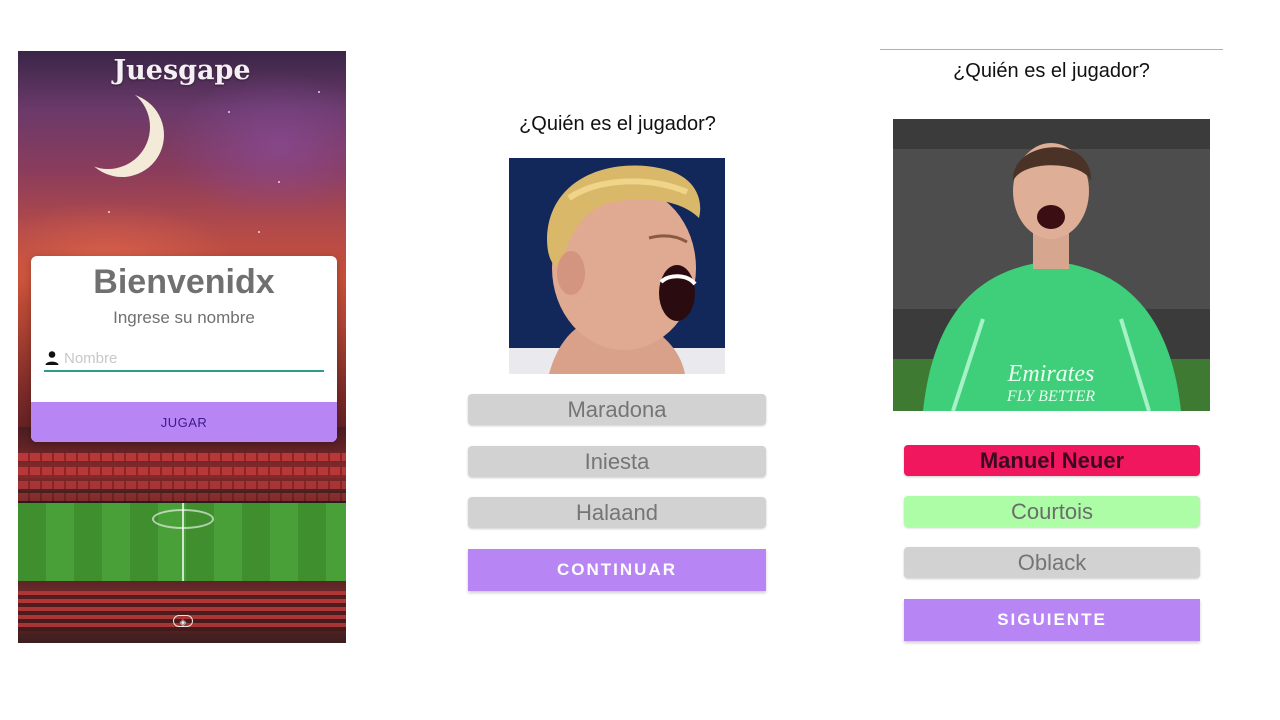 This screenshot has height=720, width=1280. Describe the element at coordinates (1052, 511) in the screenshot. I see `option-courtois-button: Courtois` at that location.